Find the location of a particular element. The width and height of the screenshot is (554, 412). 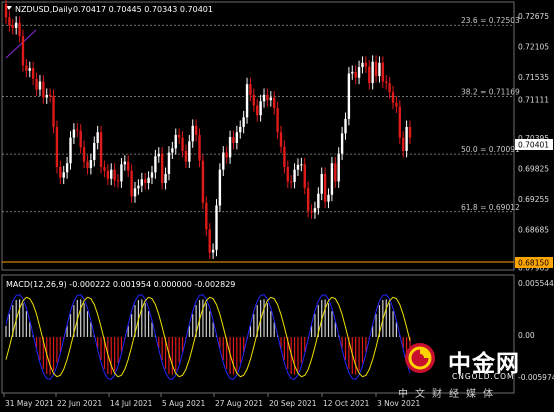

date-axis-label: 27 Aug 2021 is located at coordinates (239, 403).